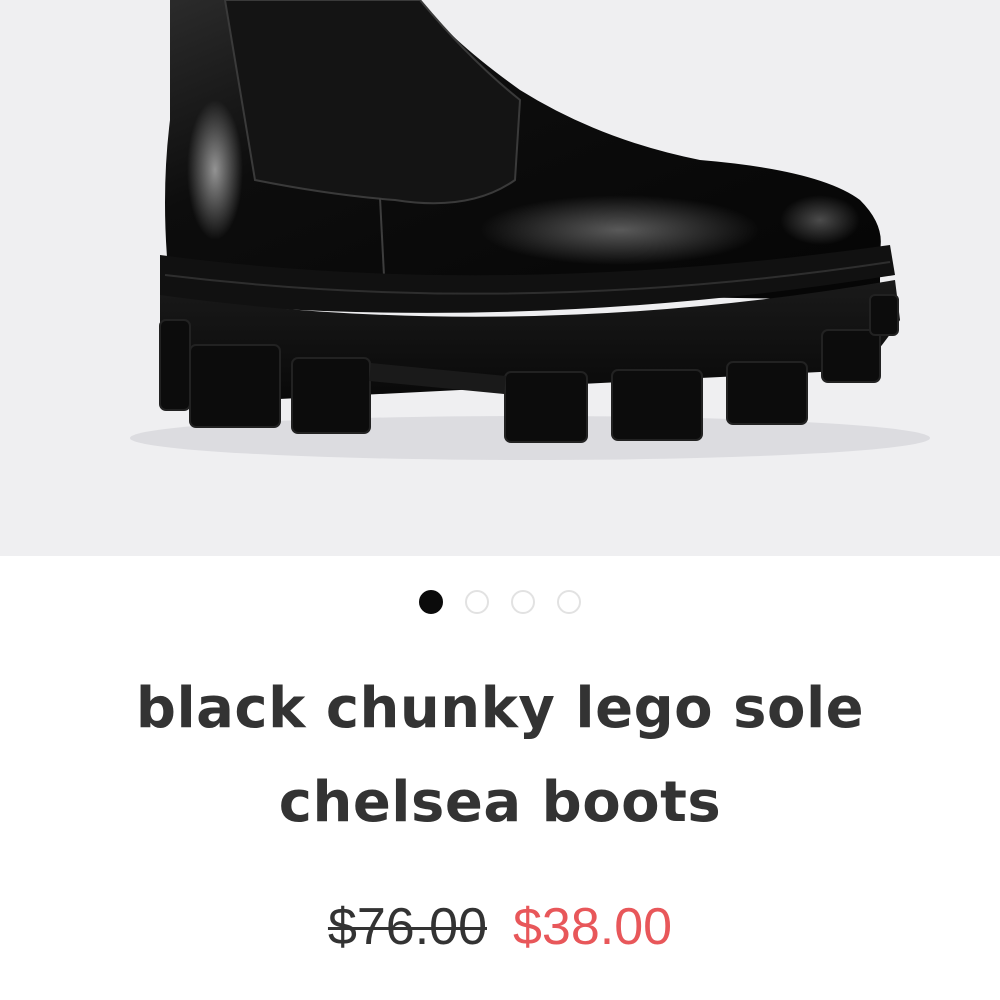 Image resolution: width=1000 pixels, height=1000 pixels. What do you see at coordinates (500, 755) in the screenshot?
I see `product-title: black chunky lego sole chelsea boots` at bounding box center [500, 755].